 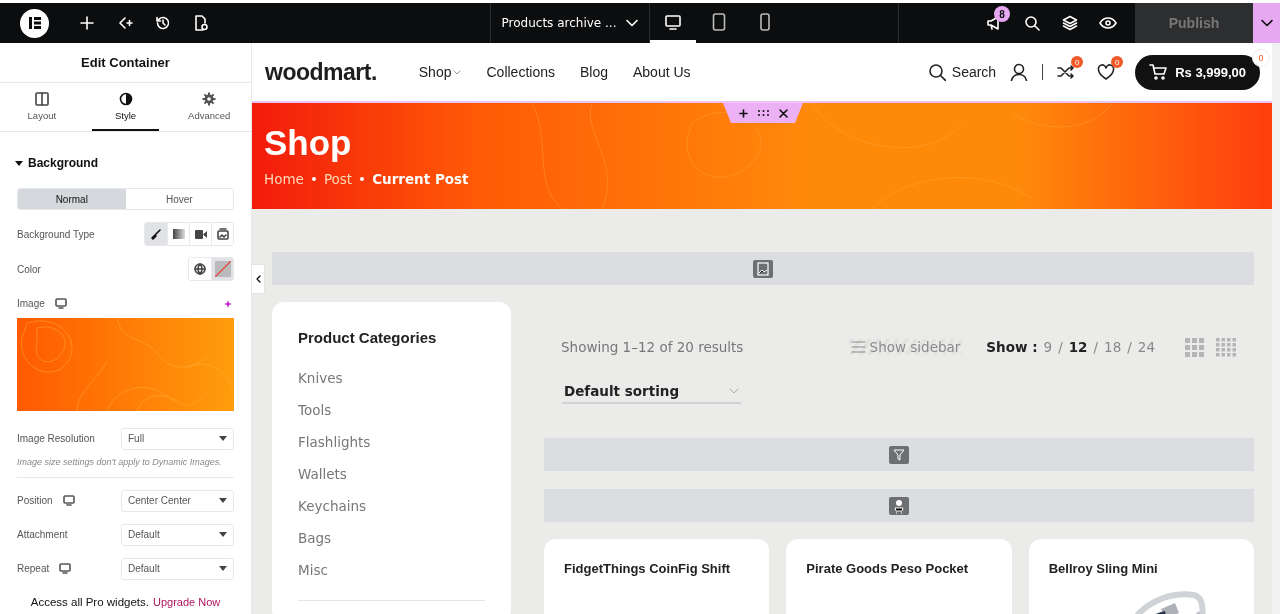 What do you see at coordinates (858, 347) in the screenshot?
I see `menu-icon` at bounding box center [858, 347].